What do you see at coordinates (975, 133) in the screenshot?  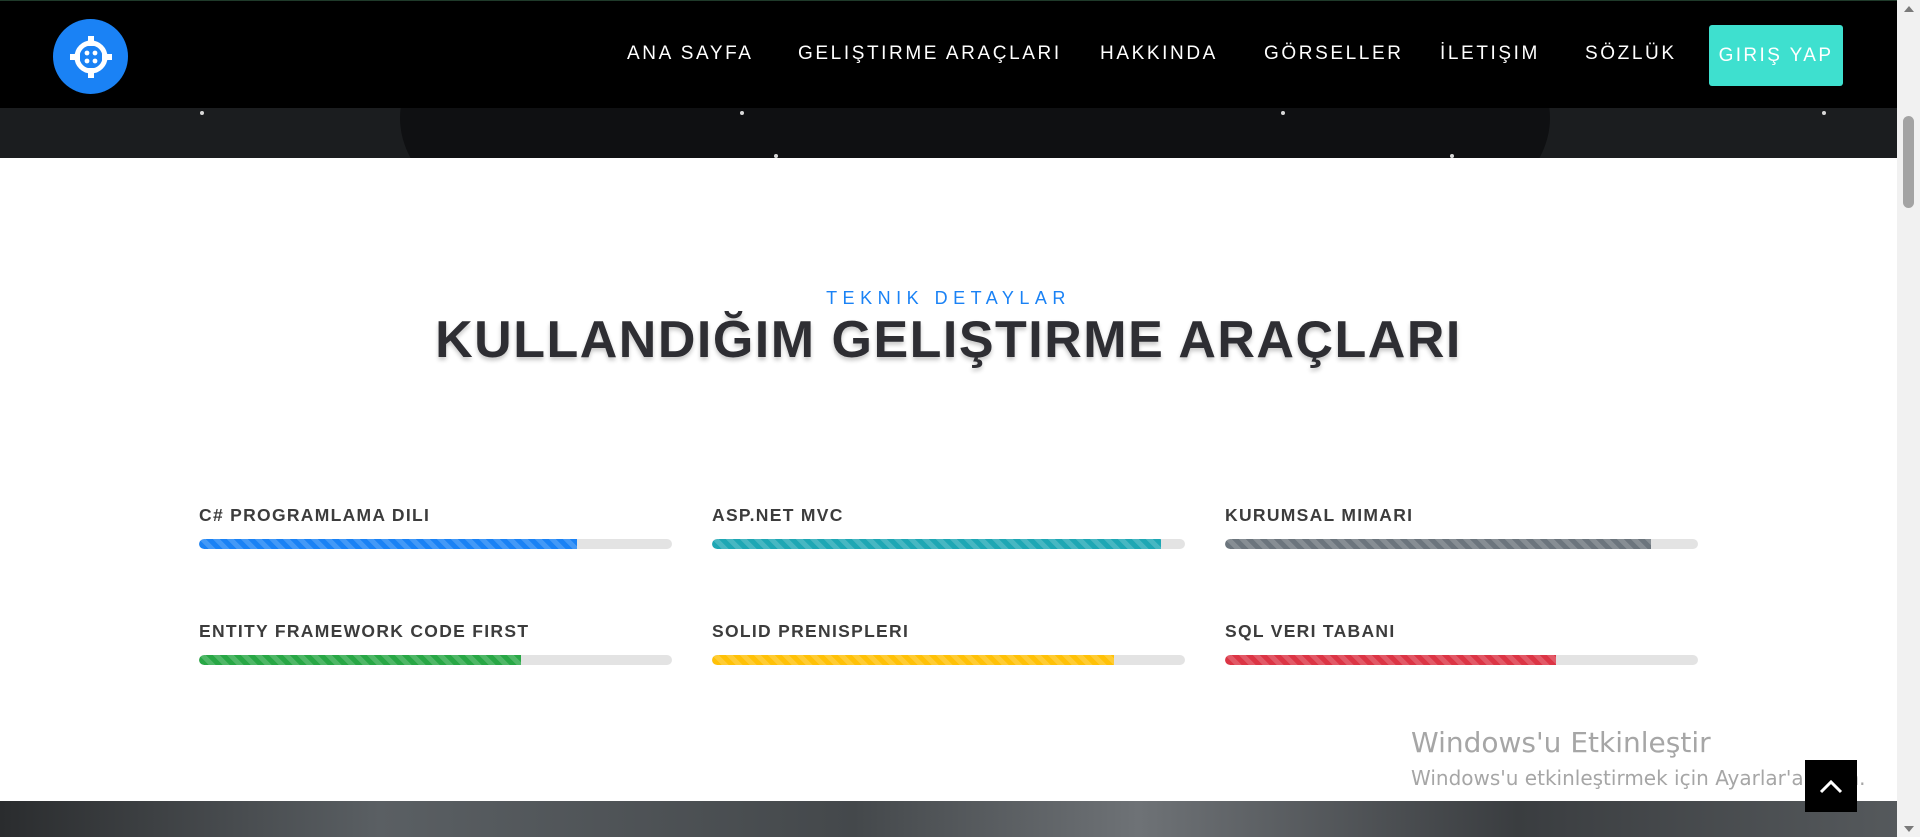 I see `hero-arc` at bounding box center [975, 133].